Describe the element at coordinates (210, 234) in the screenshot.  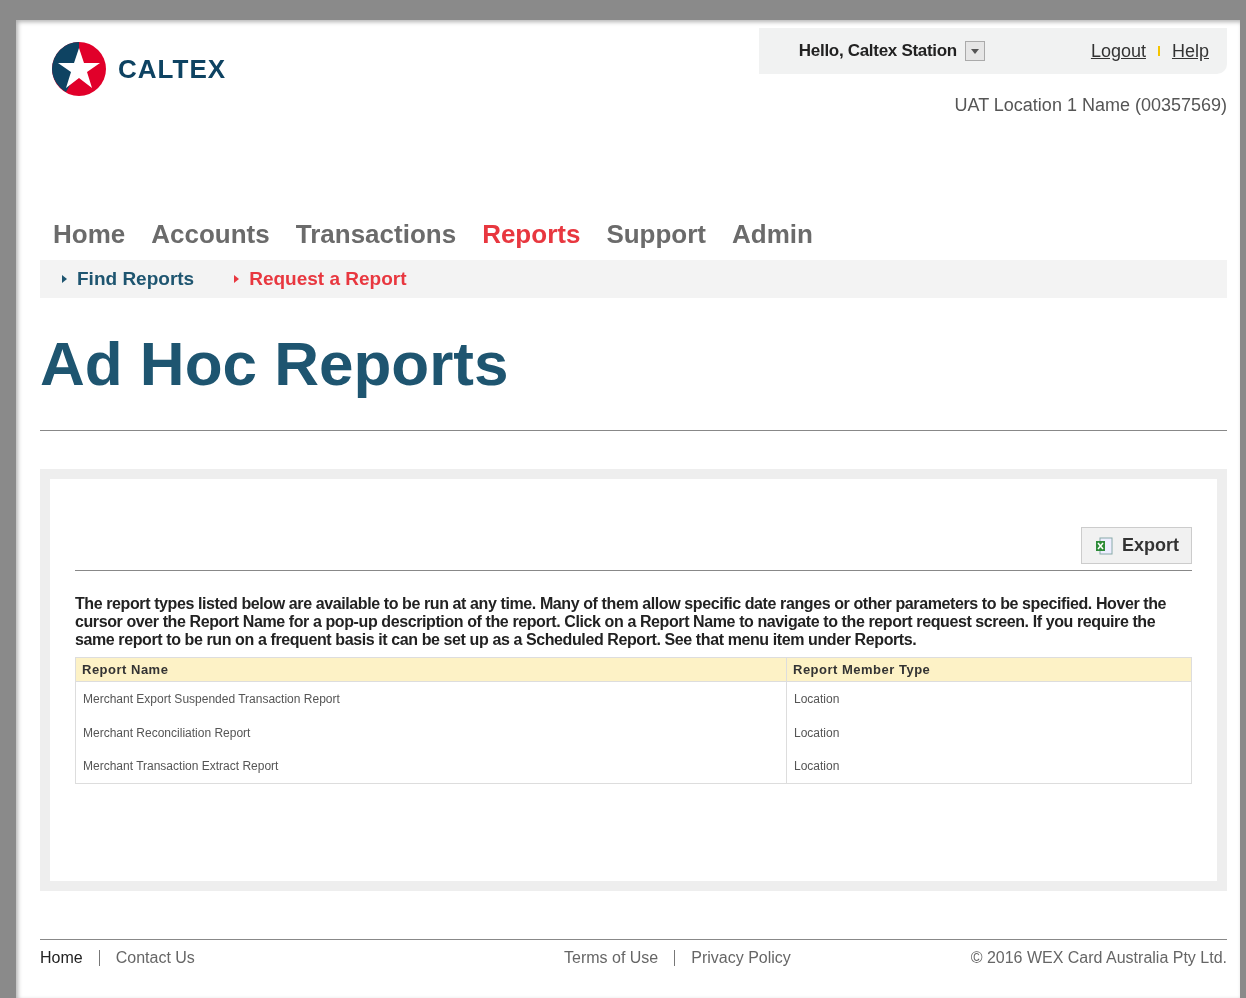
I see `nav-tab: Accounts` at that location.